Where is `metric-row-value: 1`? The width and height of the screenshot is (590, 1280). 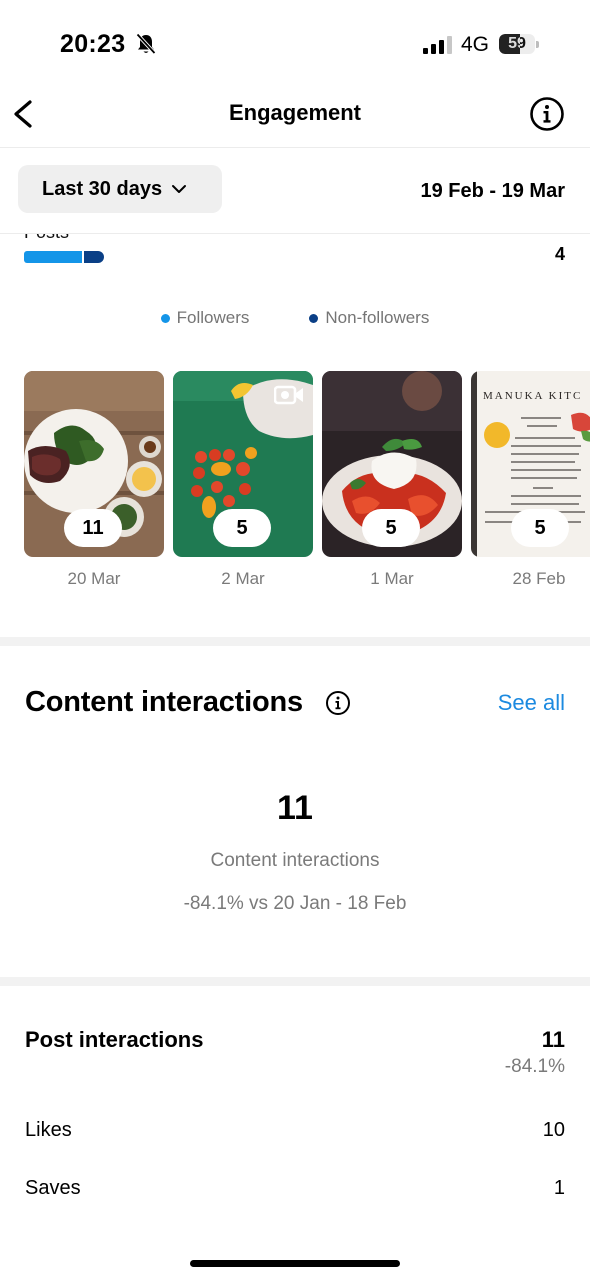
metric-row-value: 1 is located at coordinates (559, 1188).